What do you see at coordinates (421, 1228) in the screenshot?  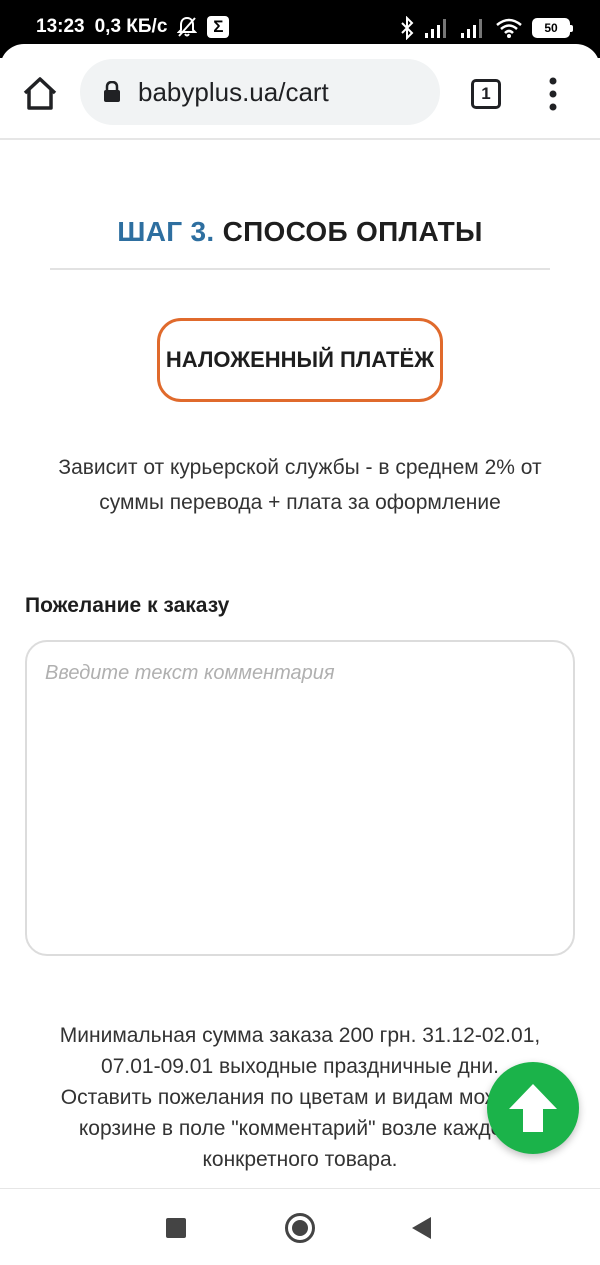 I see `back-icon` at bounding box center [421, 1228].